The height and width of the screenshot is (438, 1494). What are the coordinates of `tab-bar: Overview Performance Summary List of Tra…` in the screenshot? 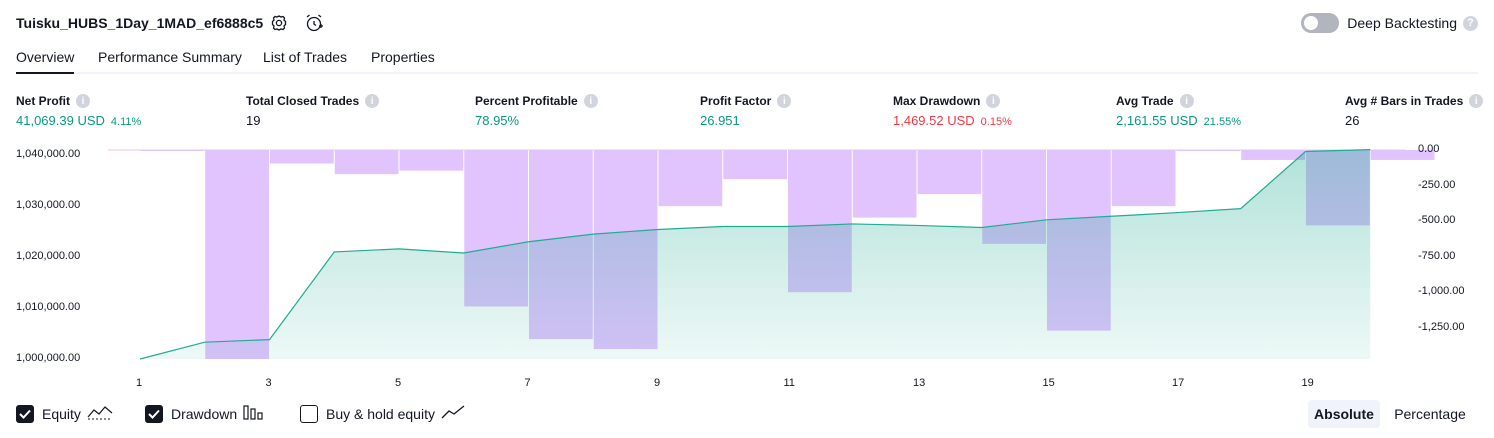 It's located at (747, 59).